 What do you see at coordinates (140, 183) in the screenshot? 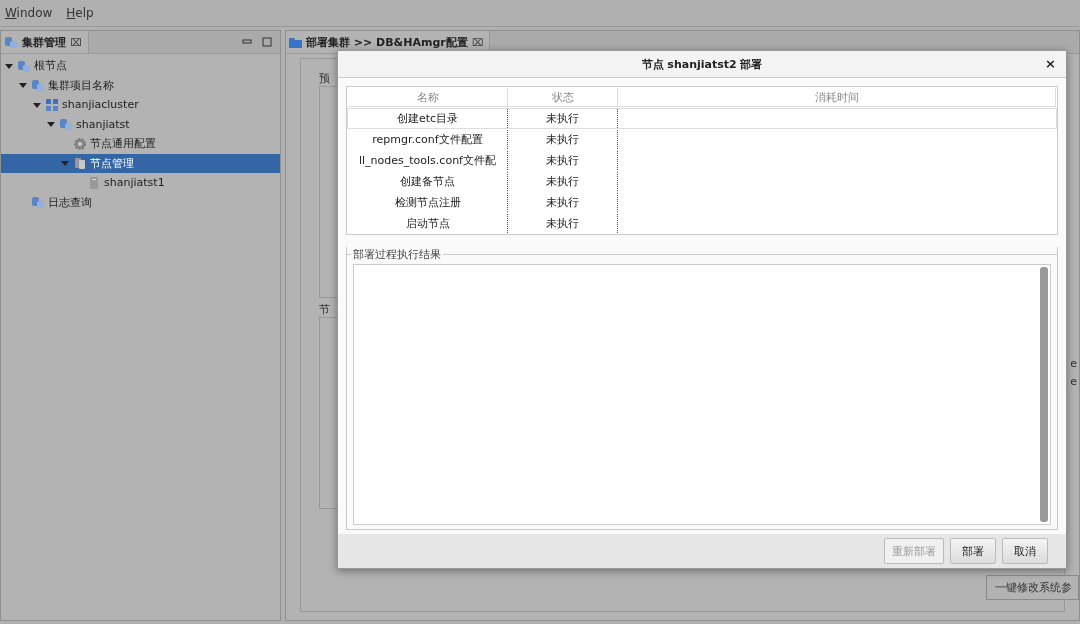
I see `tree-item: shanjiatst1` at bounding box center [140, 183].